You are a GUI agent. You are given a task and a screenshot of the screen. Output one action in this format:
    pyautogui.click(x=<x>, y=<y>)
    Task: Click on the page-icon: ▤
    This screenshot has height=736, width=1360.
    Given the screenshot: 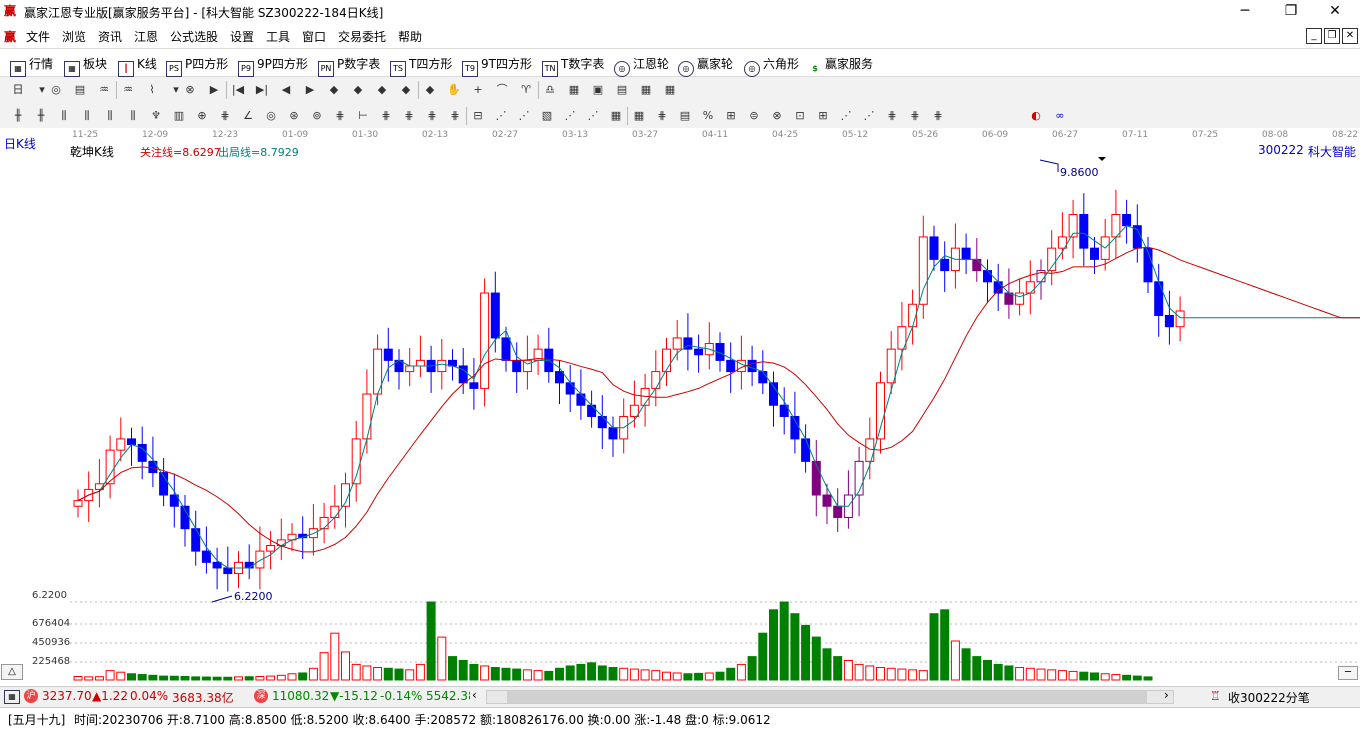 What is the action you would take?
    pyautogui.click(x=80, y=90)
    